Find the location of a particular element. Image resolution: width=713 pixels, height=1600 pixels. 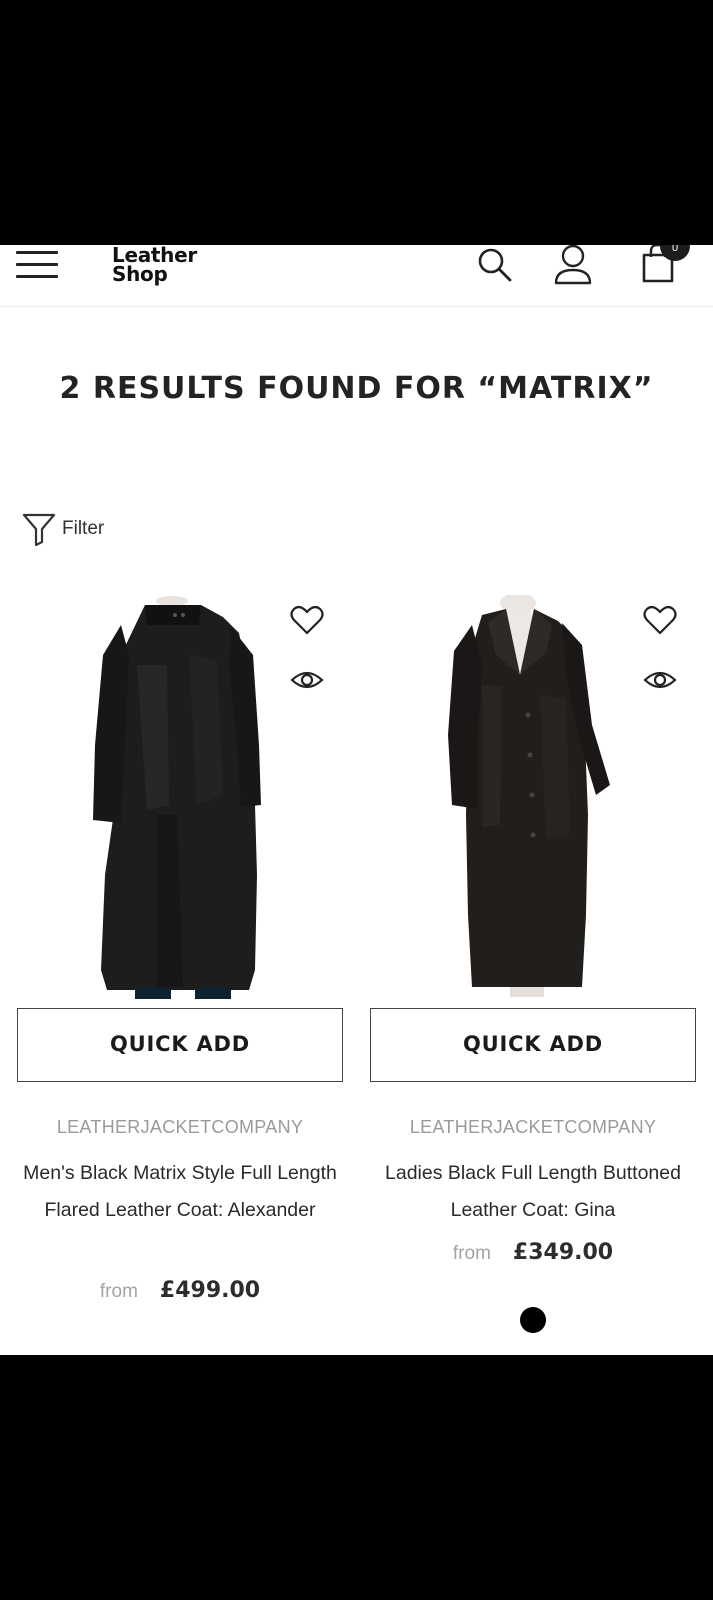

product-image-mens-coat is located at coordinates (180, 797).